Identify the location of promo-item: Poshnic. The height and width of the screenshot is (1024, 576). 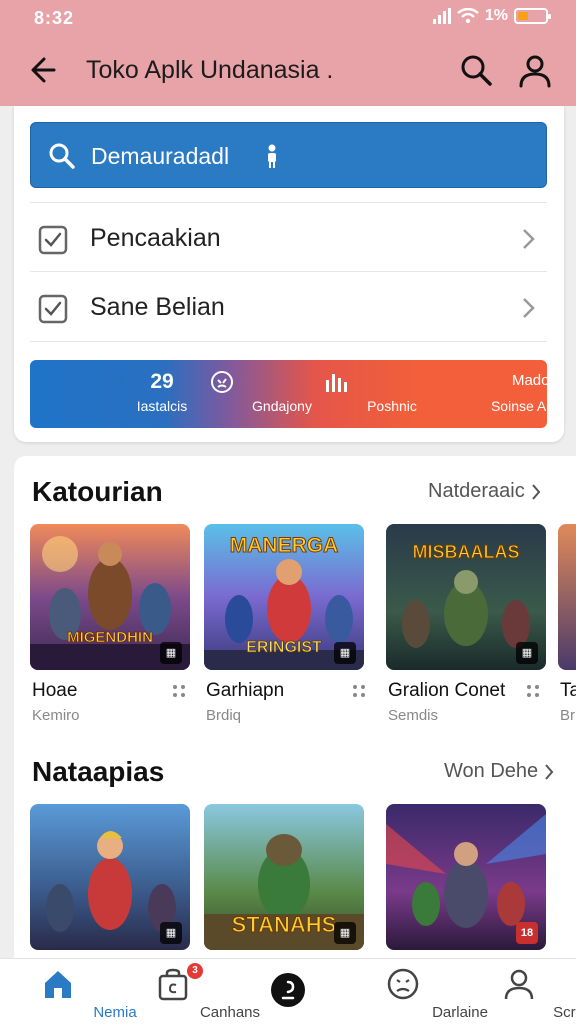
(349, 394).